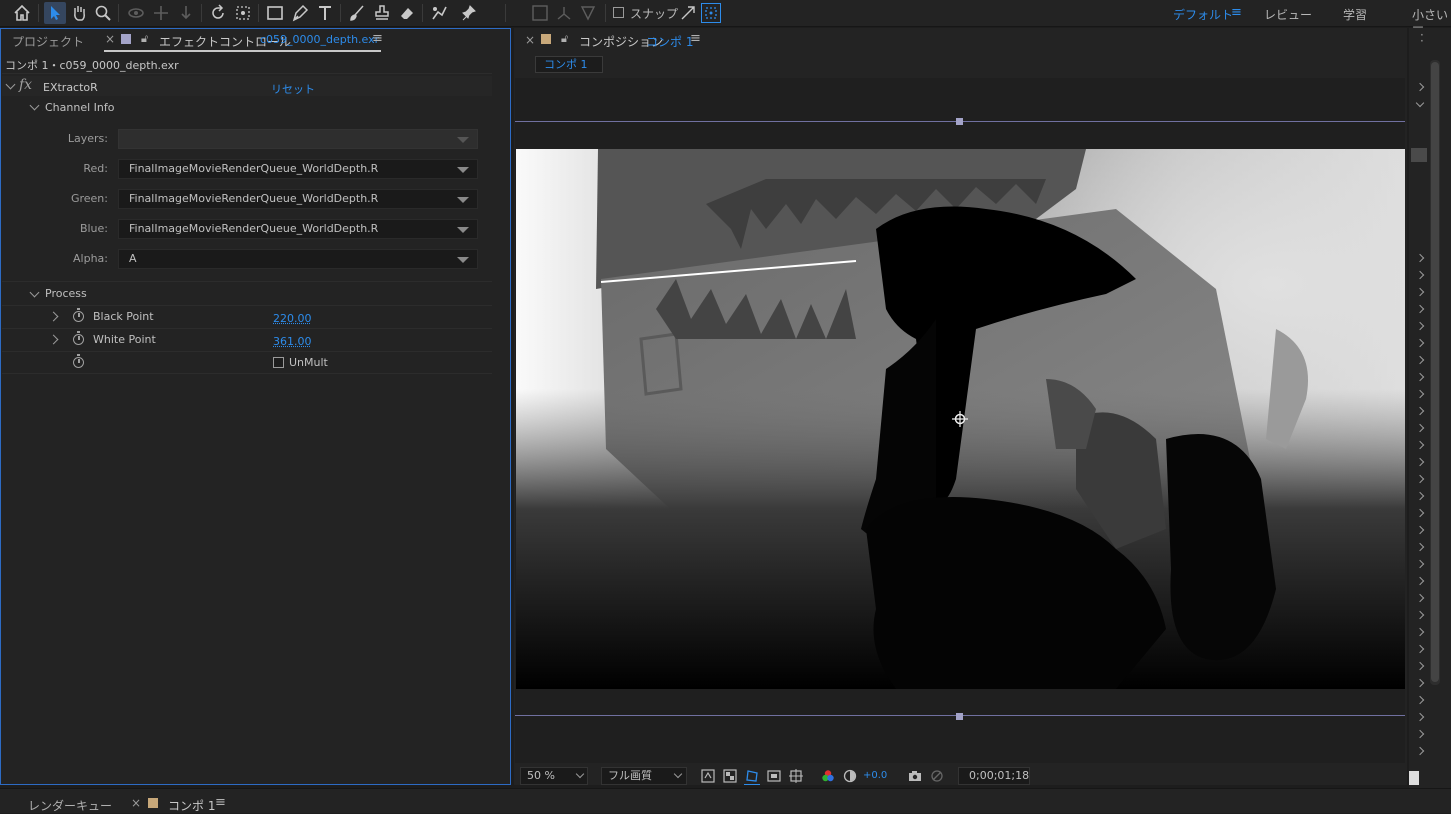 This screenshot has width=1451, height=814. Describe the element at coordinates (752, 776) in the screenshot. I see `mask-visibility-icon` at that location.